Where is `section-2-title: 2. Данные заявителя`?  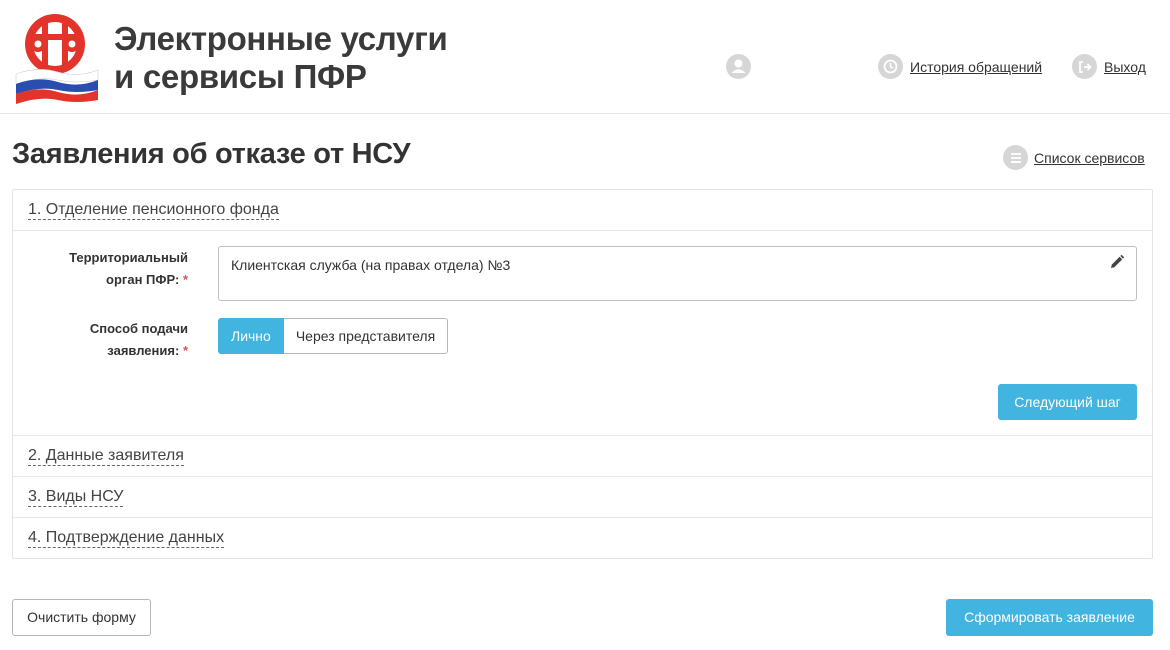
section-2-title: 2. Данные заявителя is located at coordinates (106, 456).